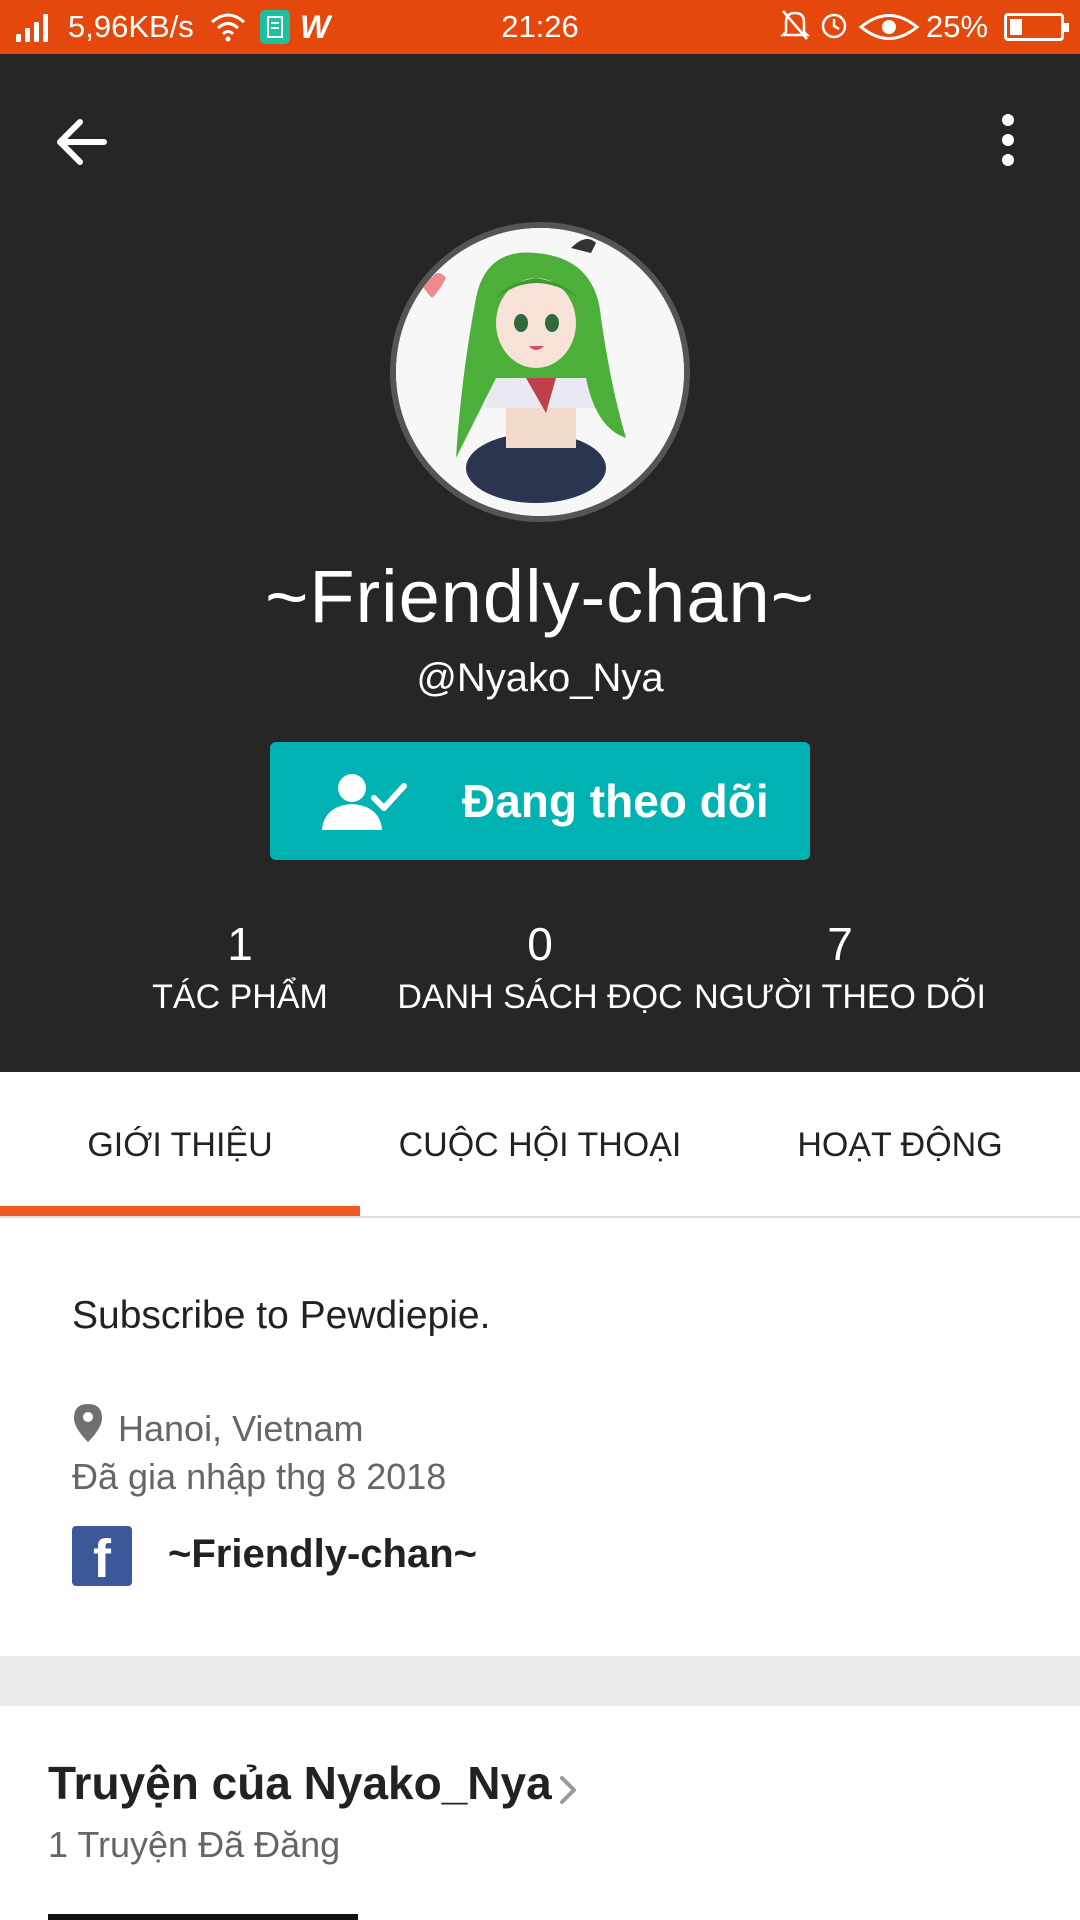 The image size is (1080, 1920). I want to click on stat-followers: 7 NGƯỜI THEO DÕI, so click(840, 969).